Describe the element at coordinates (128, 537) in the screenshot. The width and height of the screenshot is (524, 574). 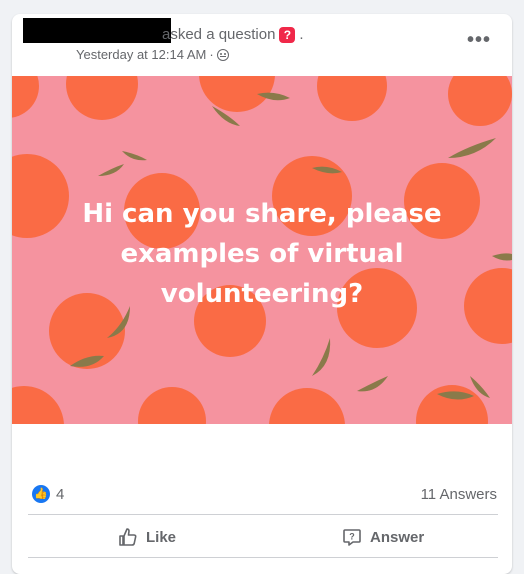
I see `thumbs-up-icon` at that location.